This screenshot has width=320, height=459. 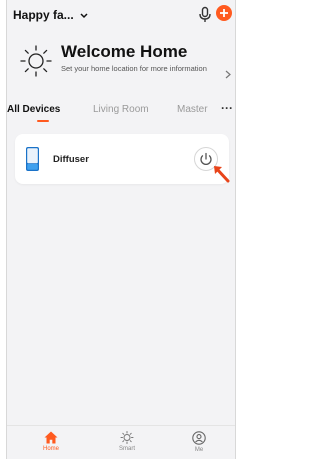 I want to click on home-icon, so click(x=51, y=437).